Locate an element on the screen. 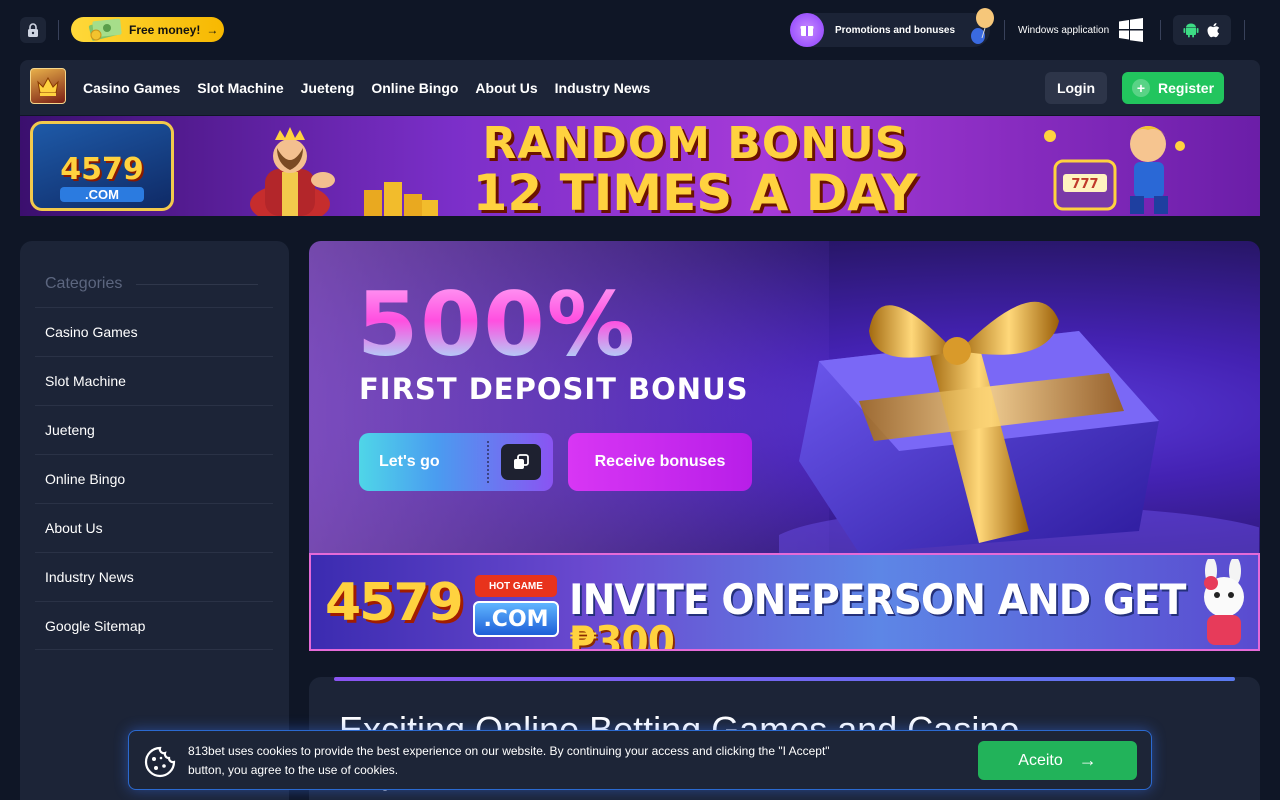  banner-headline: RANDOM BONUS 12 TIMES A DAY is located at coordinates (695, 167).